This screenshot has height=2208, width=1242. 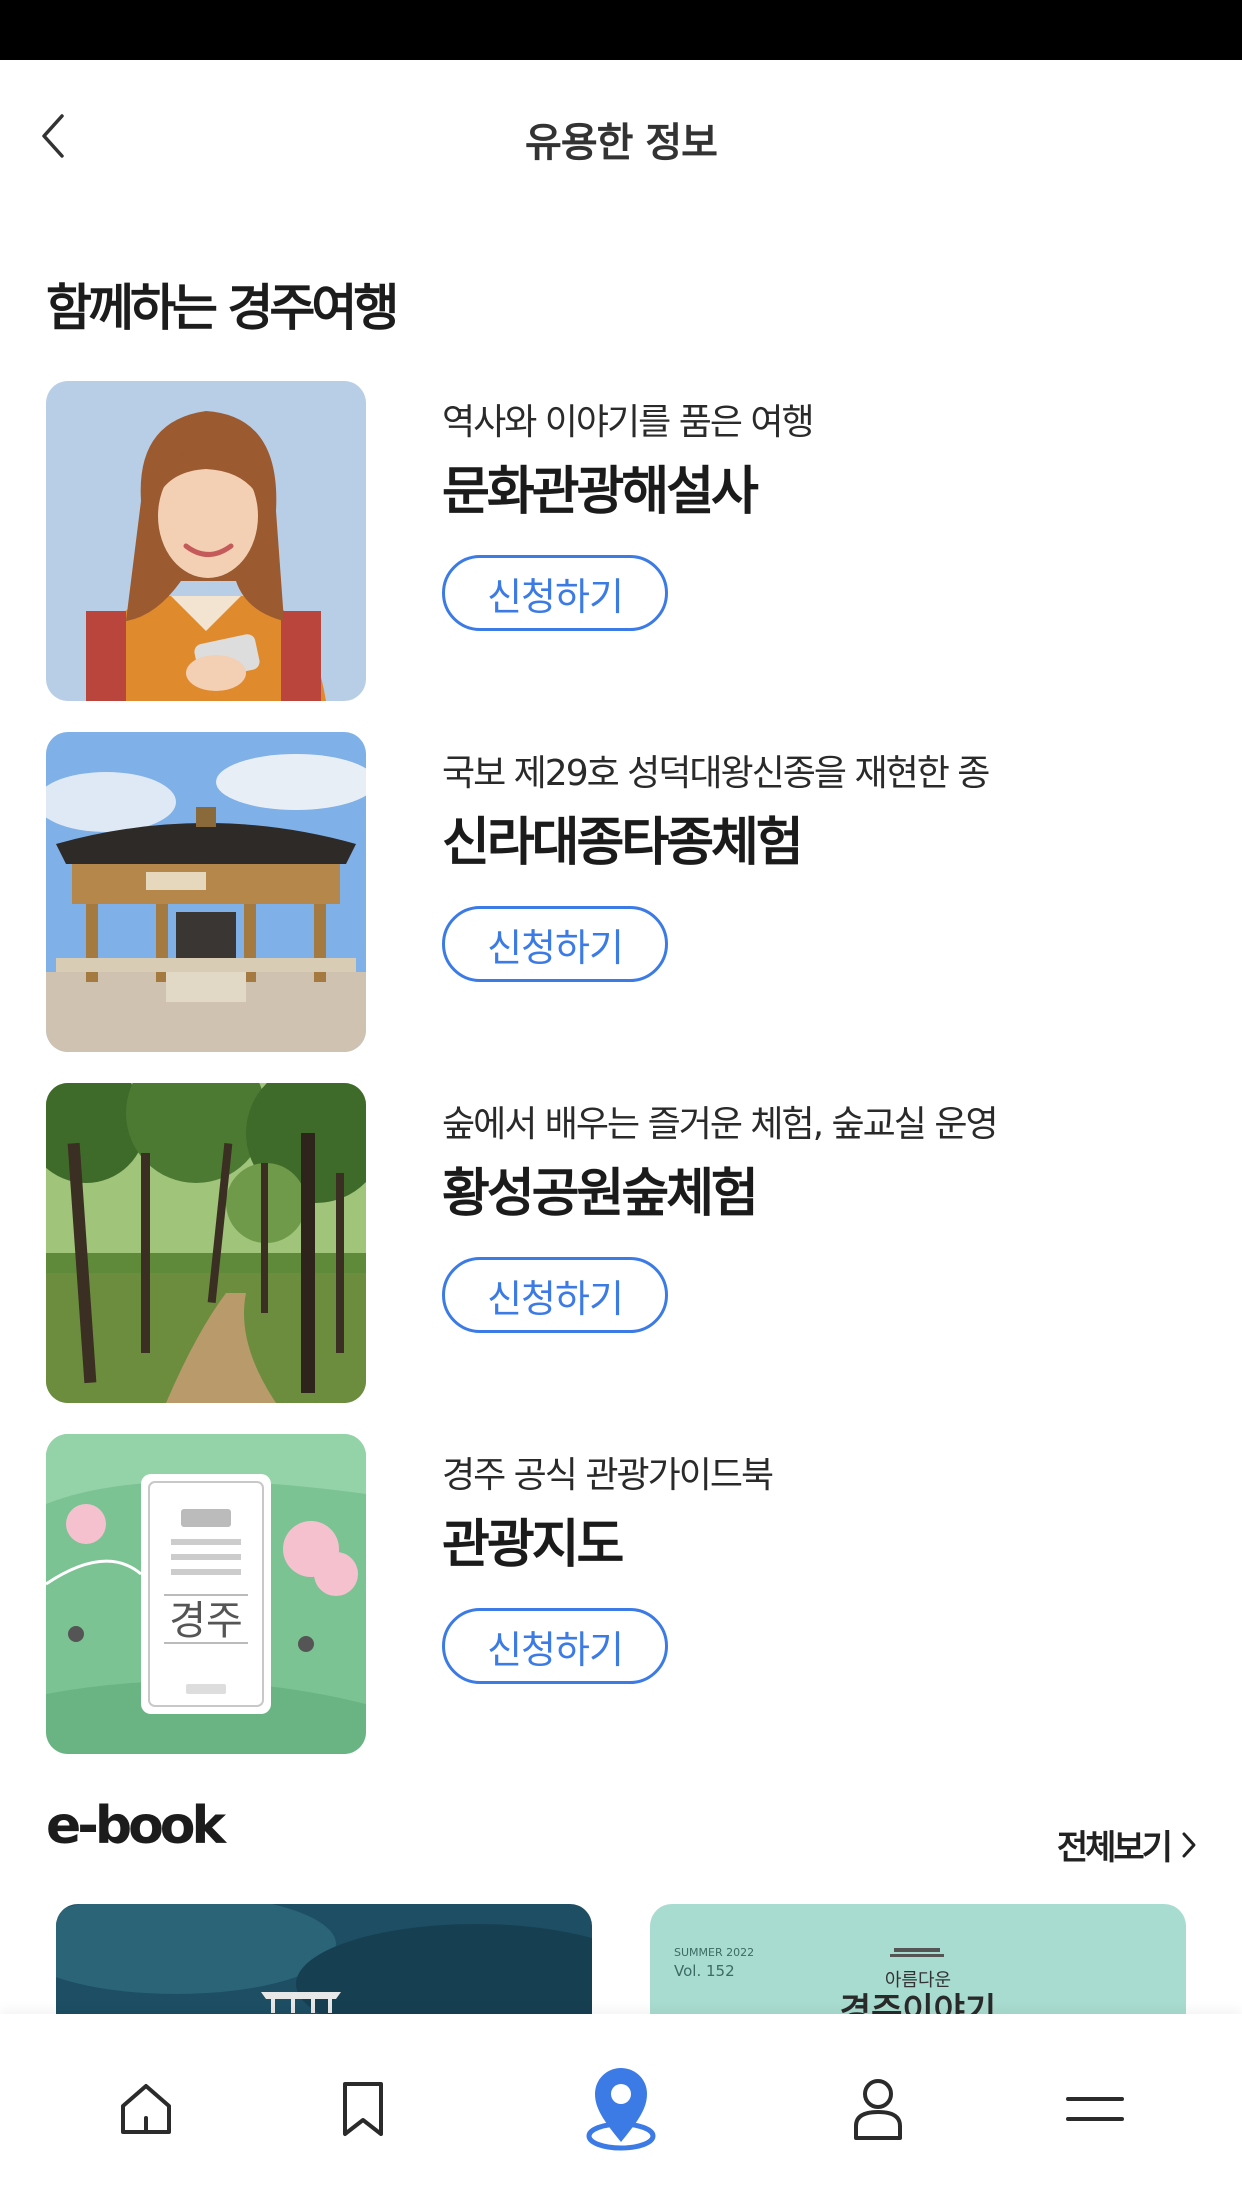 I want to click on menu-icon, so click(x=1095, y=2109).